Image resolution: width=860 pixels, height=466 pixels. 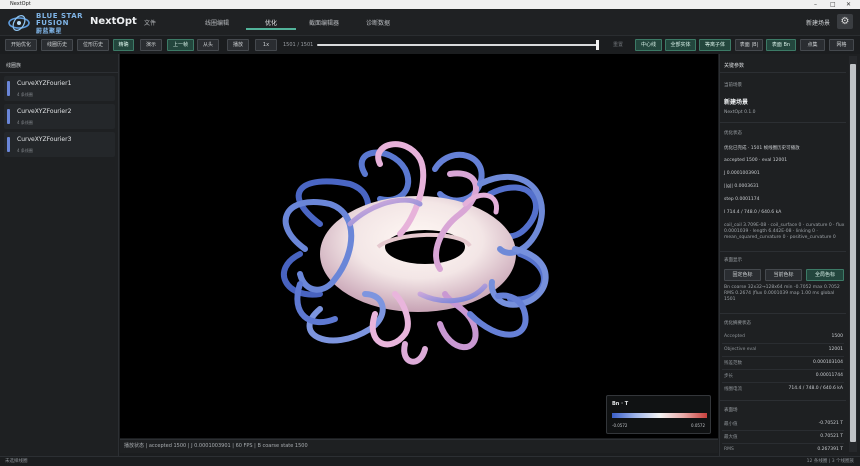 I want to click on current-colormap-button: 当前色标, so click(x=783, y=275).